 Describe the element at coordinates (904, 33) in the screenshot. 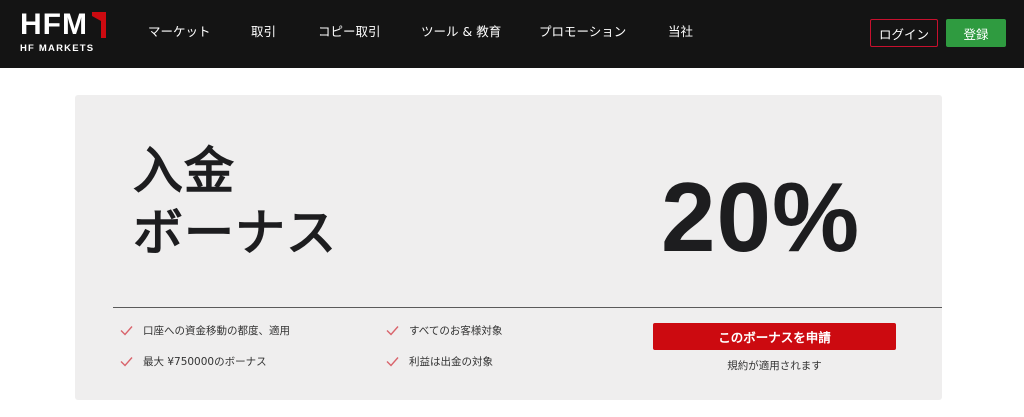

I see `login-button: ログイン` at that location.